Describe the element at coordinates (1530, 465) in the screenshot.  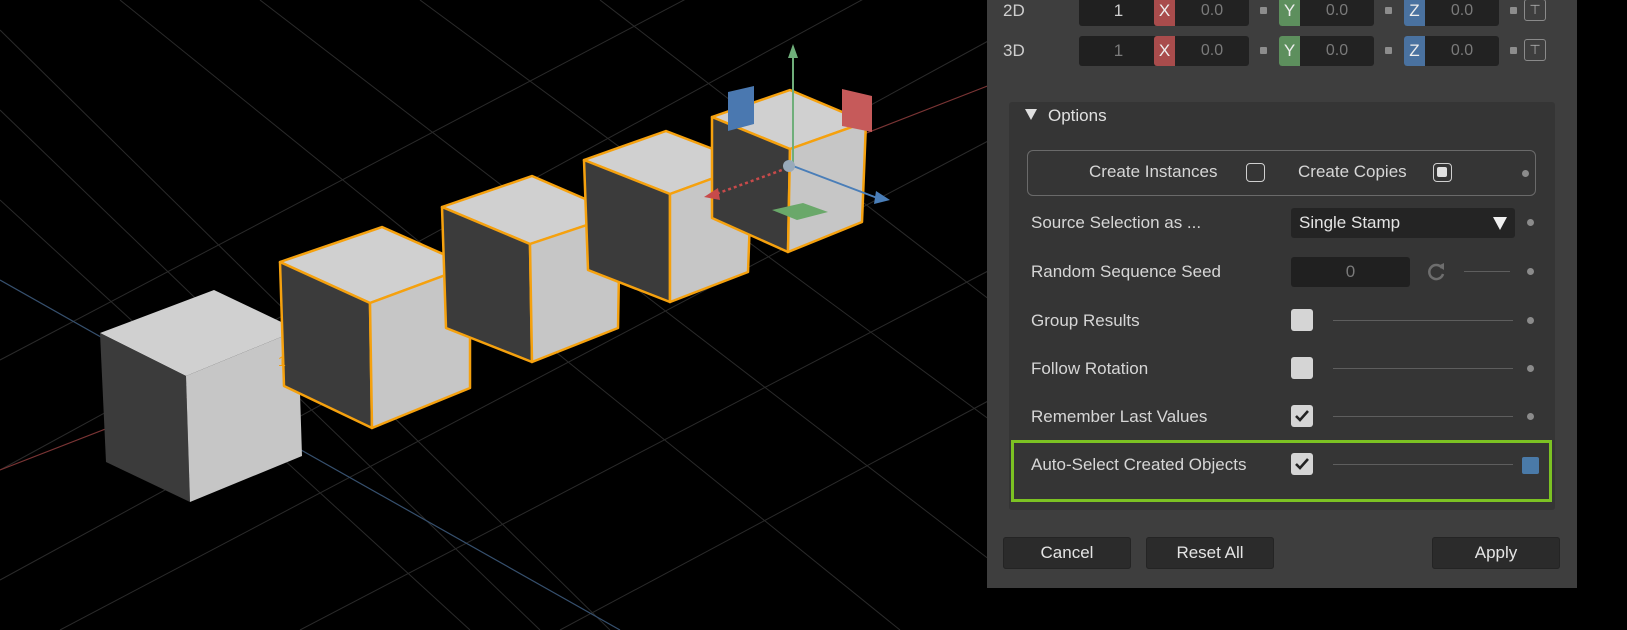
I see `auto-select-keyframe-marker` at that location.